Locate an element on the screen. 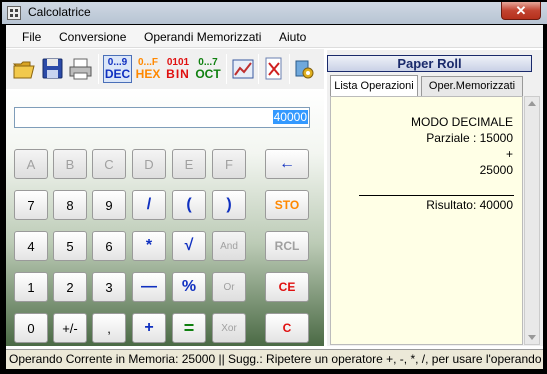  clear-button: C is located at coordinates (287, 328).